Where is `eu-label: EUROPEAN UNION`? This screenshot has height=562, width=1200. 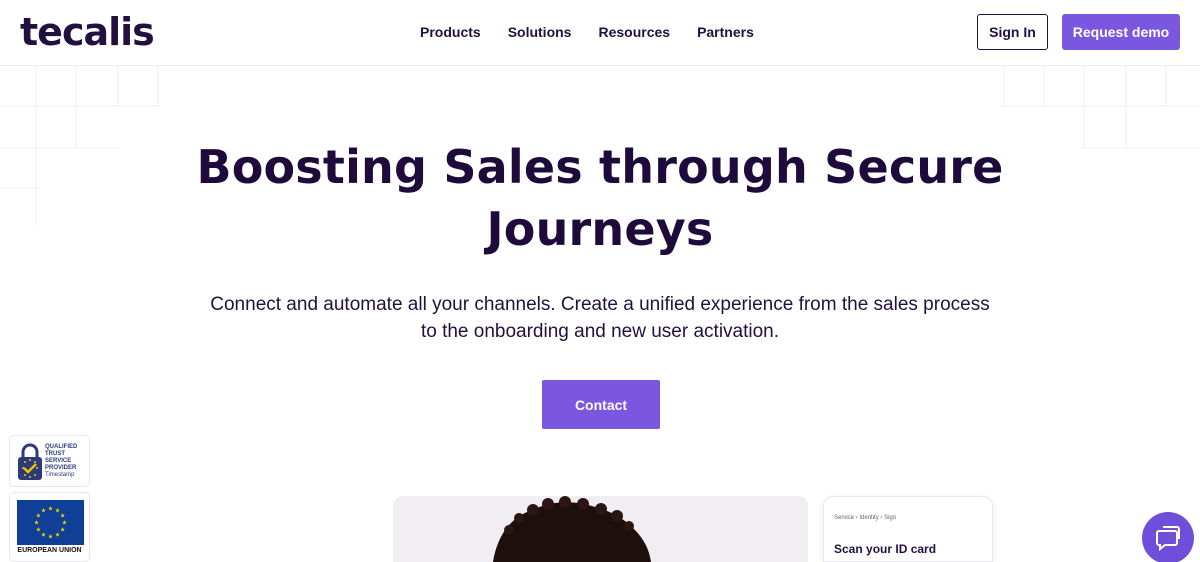 eu-label: EUROPEAN UNION is located at coordinates (49, 550).